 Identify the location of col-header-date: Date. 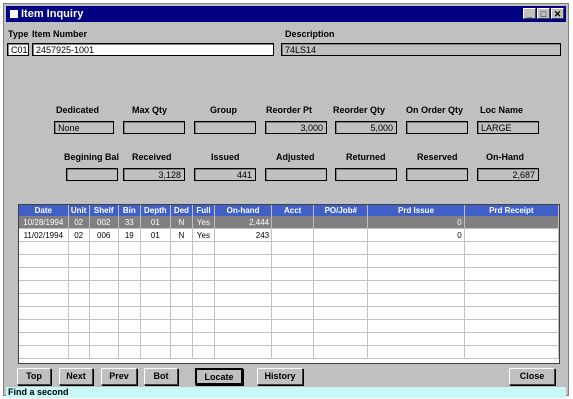
(44, 210).